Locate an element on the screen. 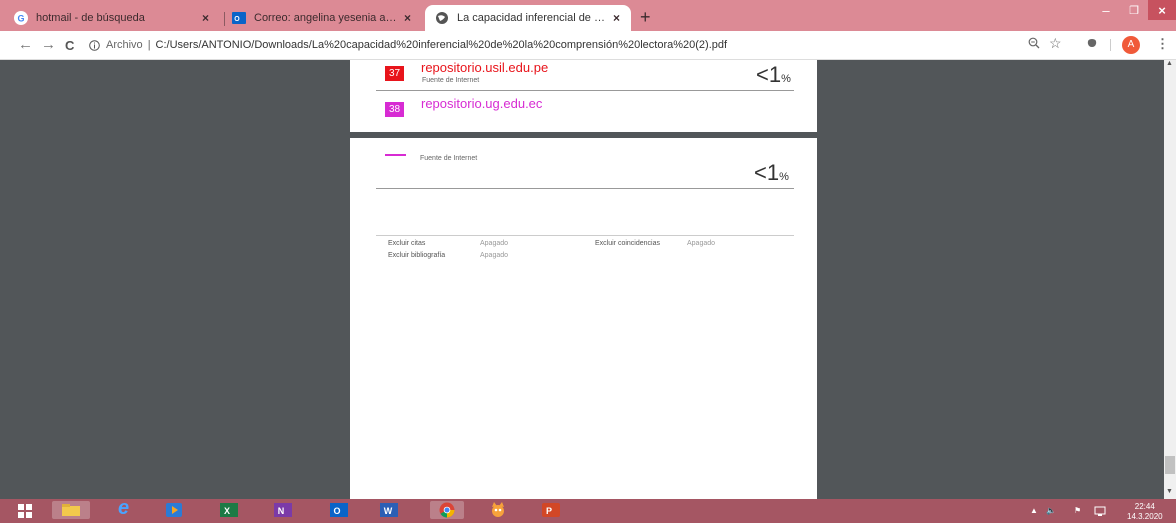  tab-hotmail-search: G hotmail - de búsqueda × is located at coordinates (118, 18).